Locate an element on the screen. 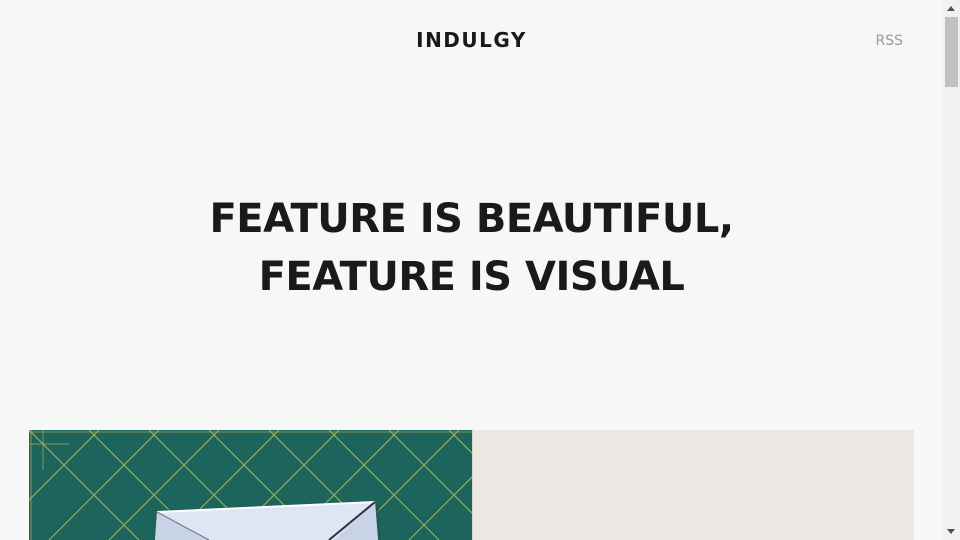 Image resolution: width=960 pixels, height=540 pixels. hero-line-2: FEATURE IS VISUAL is located at coordinates (471, 277).